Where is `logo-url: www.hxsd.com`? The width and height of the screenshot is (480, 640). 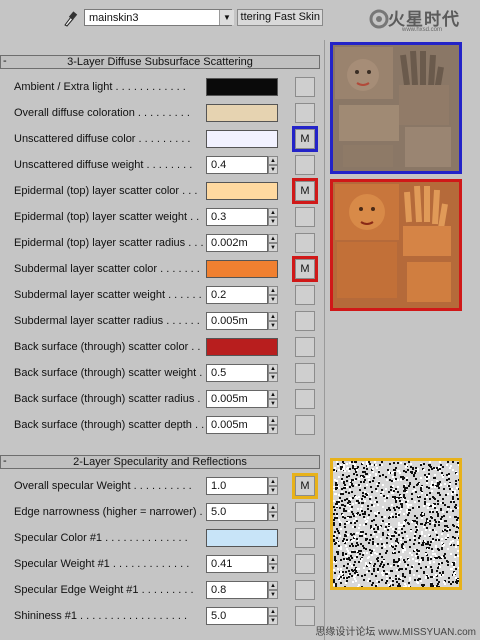 logo-url: www.hxsd.com is located at coordinates (422, 30).